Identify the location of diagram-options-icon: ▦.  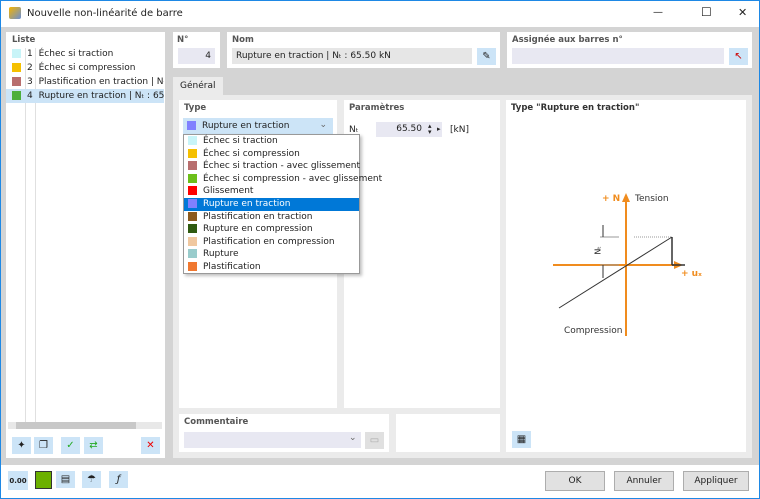
(521, 439).